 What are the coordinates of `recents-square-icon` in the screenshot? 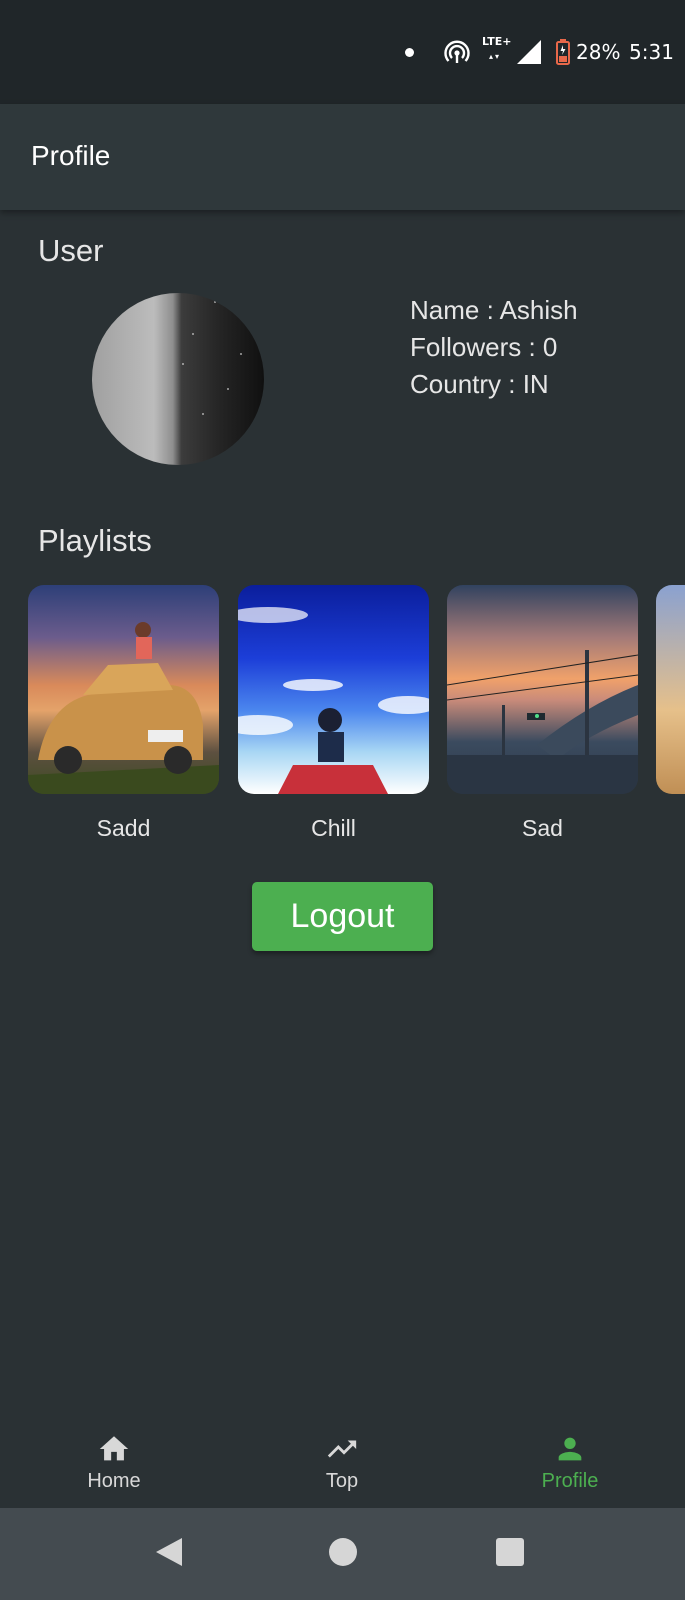 It's located at (510, 1552).